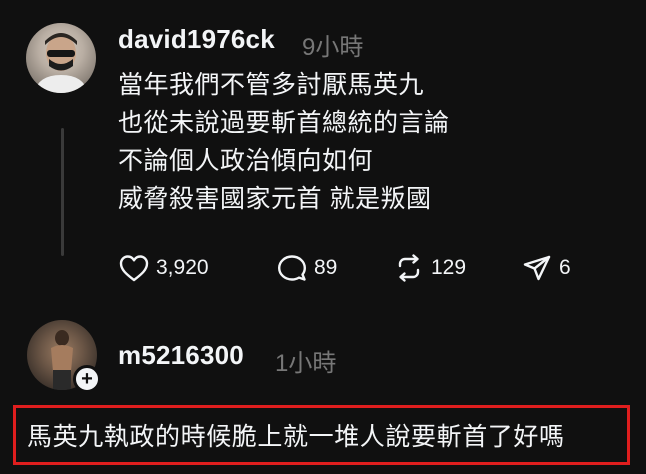 The height and width of the screenshot is (474, 646). I want to click on avatar, so click(61, 58).